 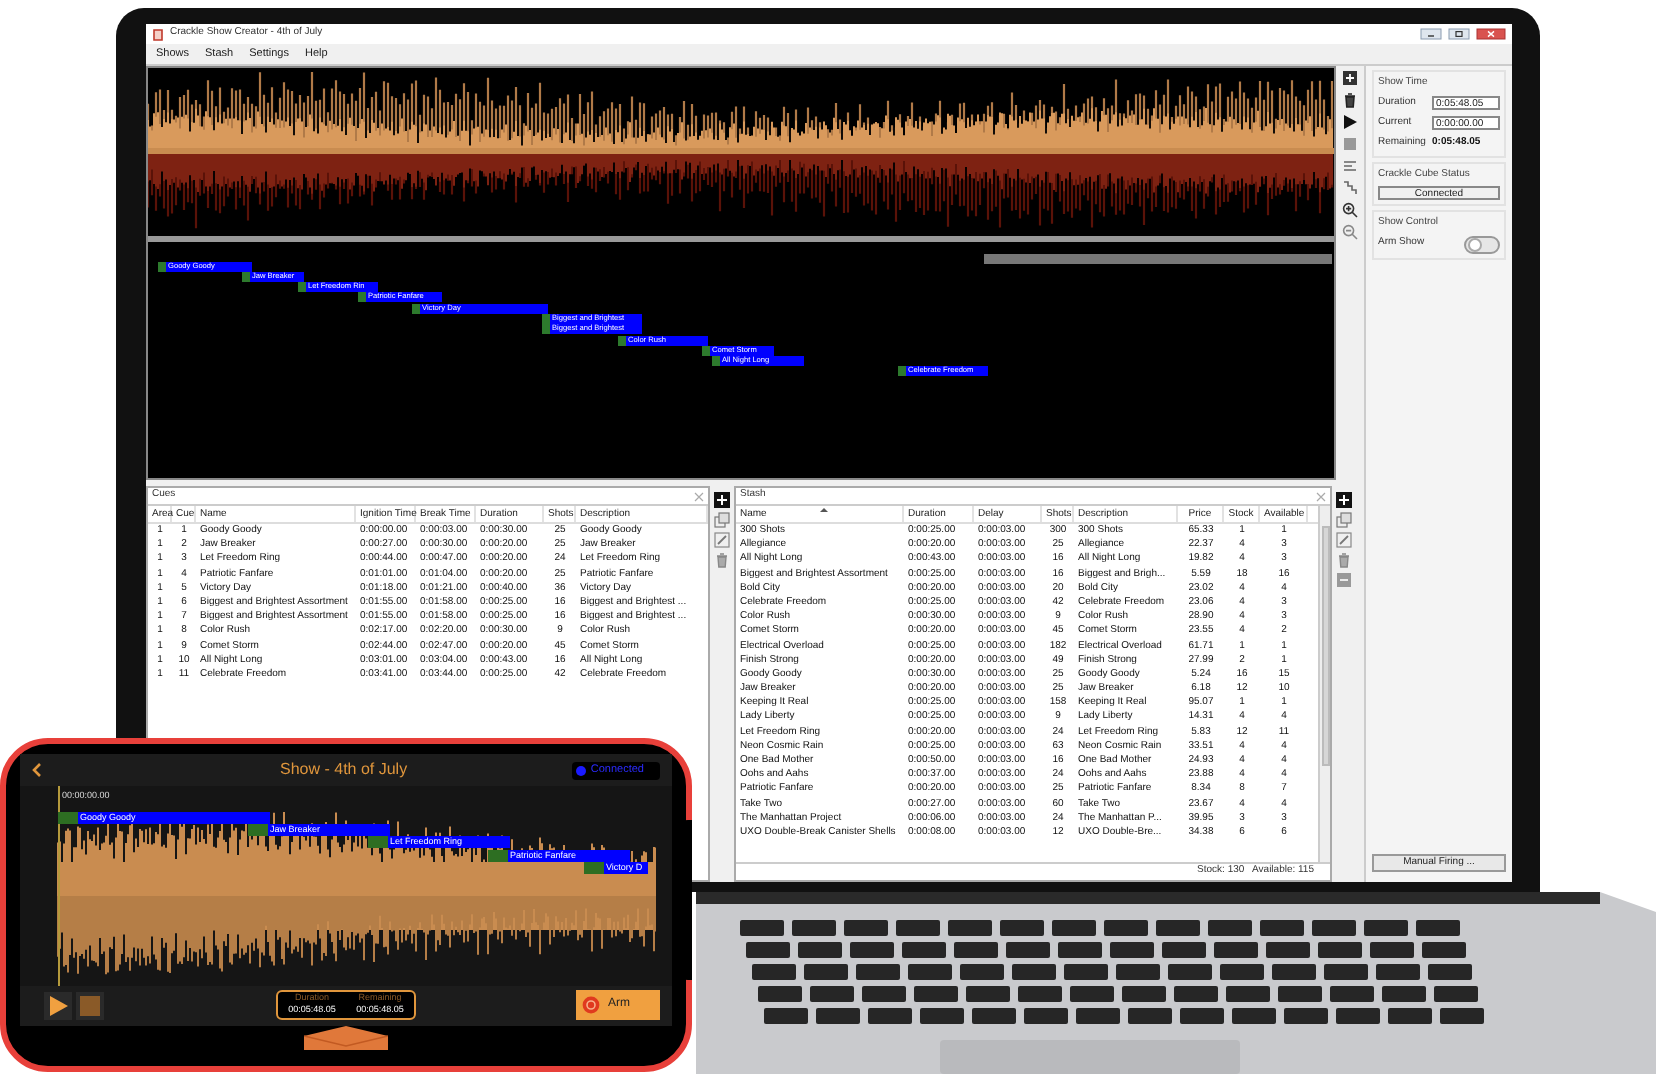 I want to click on pull-up-handle-icon, so click(x=346, y=1038).